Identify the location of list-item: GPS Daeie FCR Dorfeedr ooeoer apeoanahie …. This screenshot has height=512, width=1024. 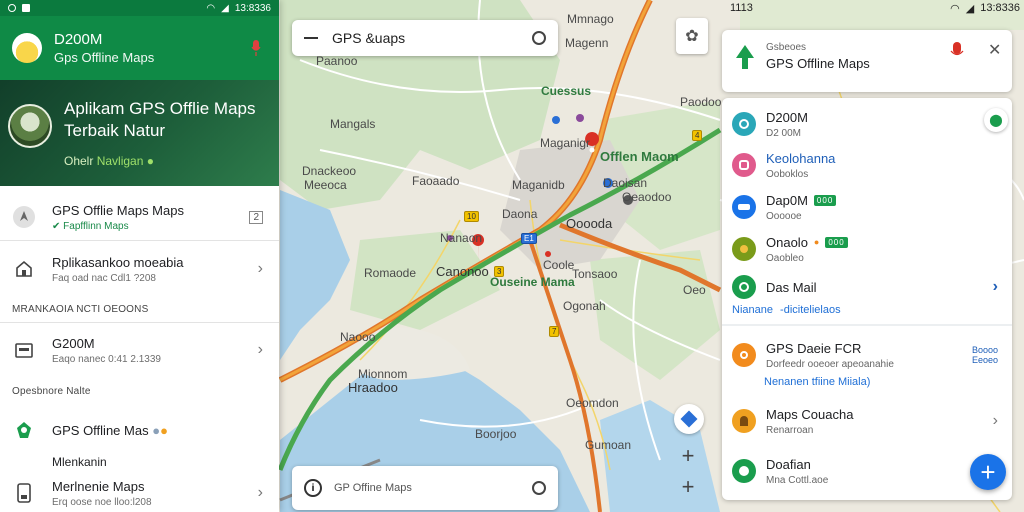
(867, 355).